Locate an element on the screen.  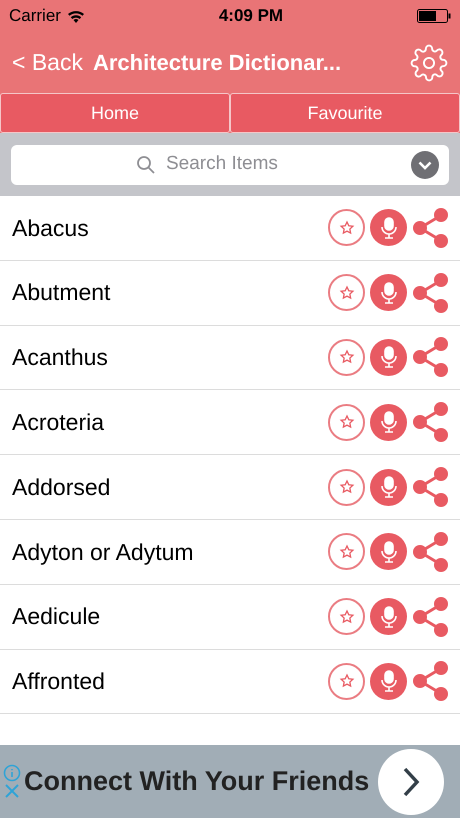
search-input: Search Items is located at coordinates (231, 164).